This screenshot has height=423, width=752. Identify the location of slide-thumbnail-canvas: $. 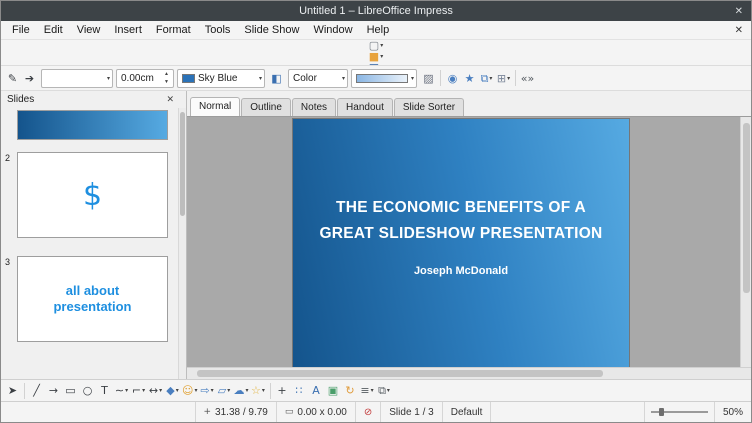
(92, 195).